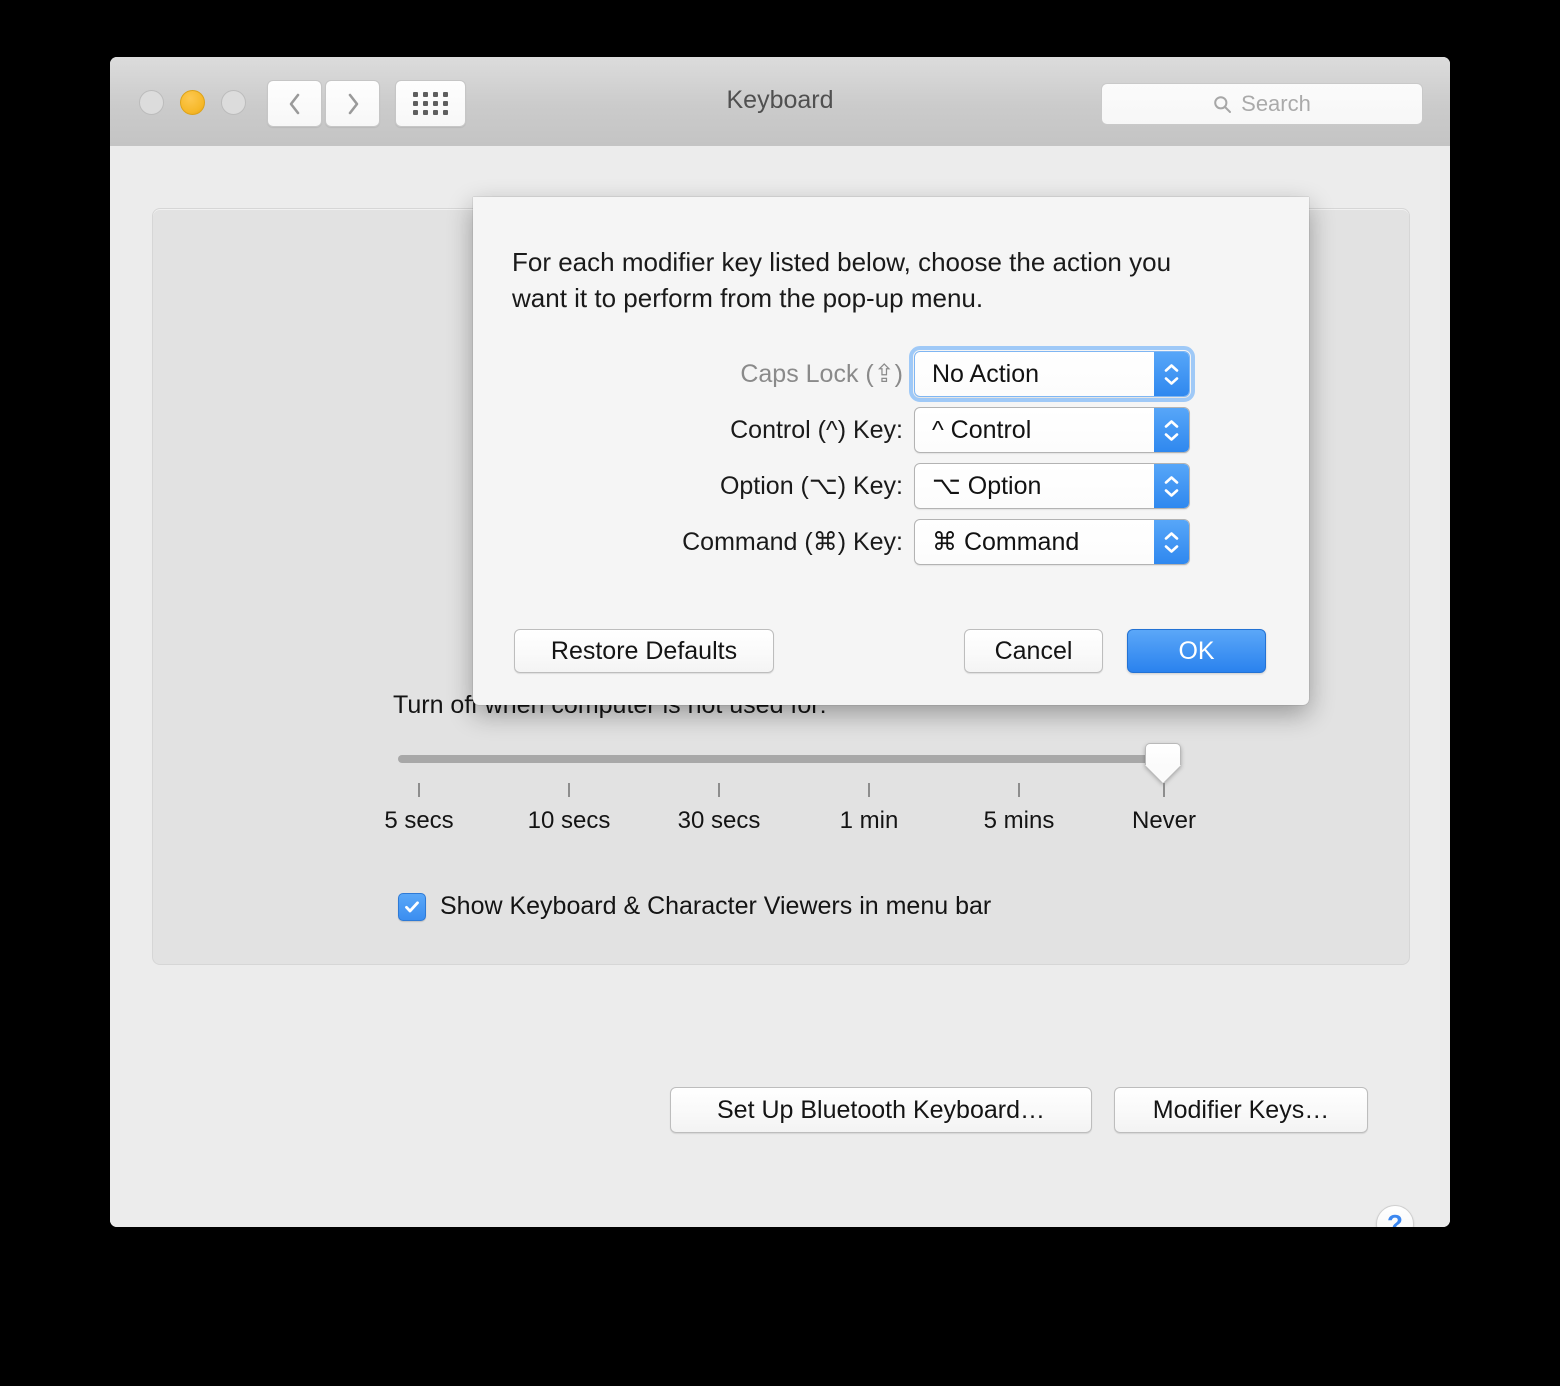 The image size is (1560, 1386). Describe the element at coordinates (783, 759) in the screenshot. I see `slider-track` at that location.